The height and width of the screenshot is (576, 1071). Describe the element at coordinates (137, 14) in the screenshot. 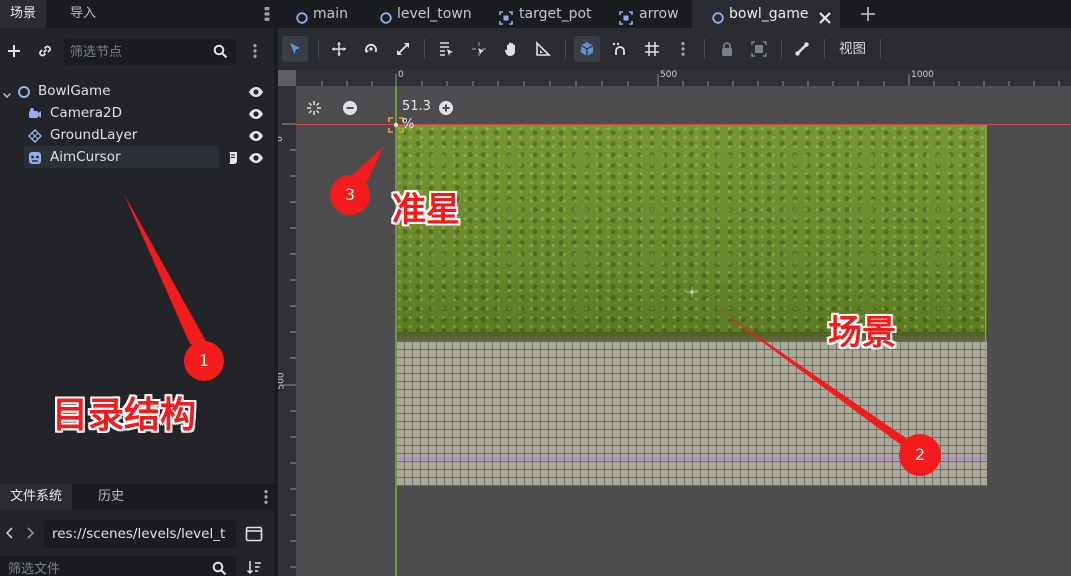

I see `scene-dock-tabs: 场景 导入` at that location.